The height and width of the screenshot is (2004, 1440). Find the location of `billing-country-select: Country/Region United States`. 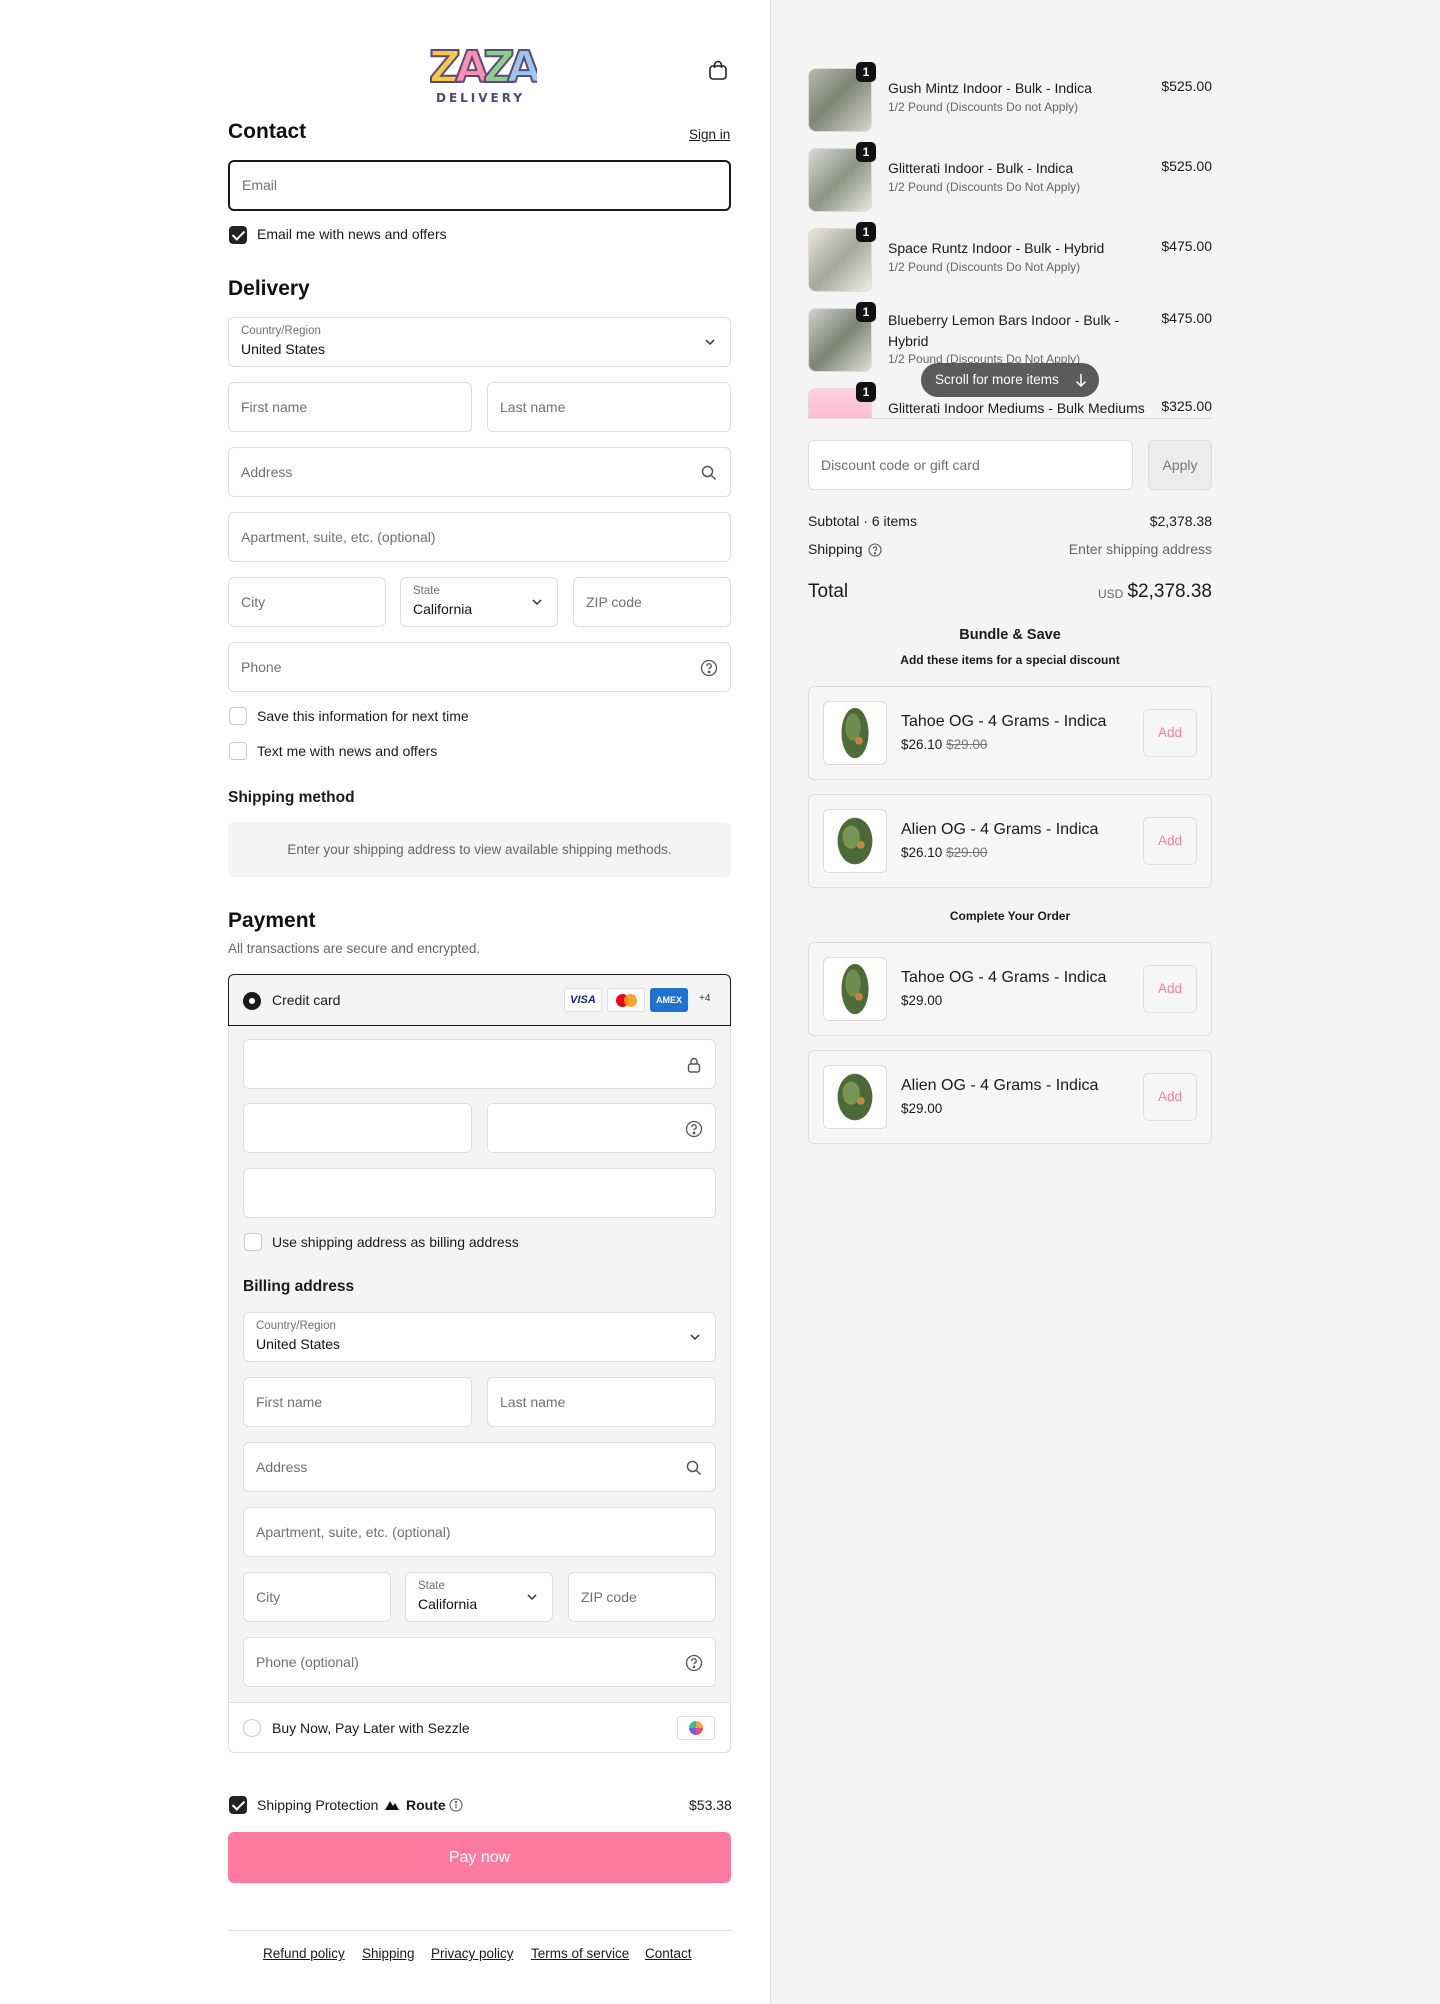

billing-country-select: Country/Region United States is located at coordinates (479, 1337).